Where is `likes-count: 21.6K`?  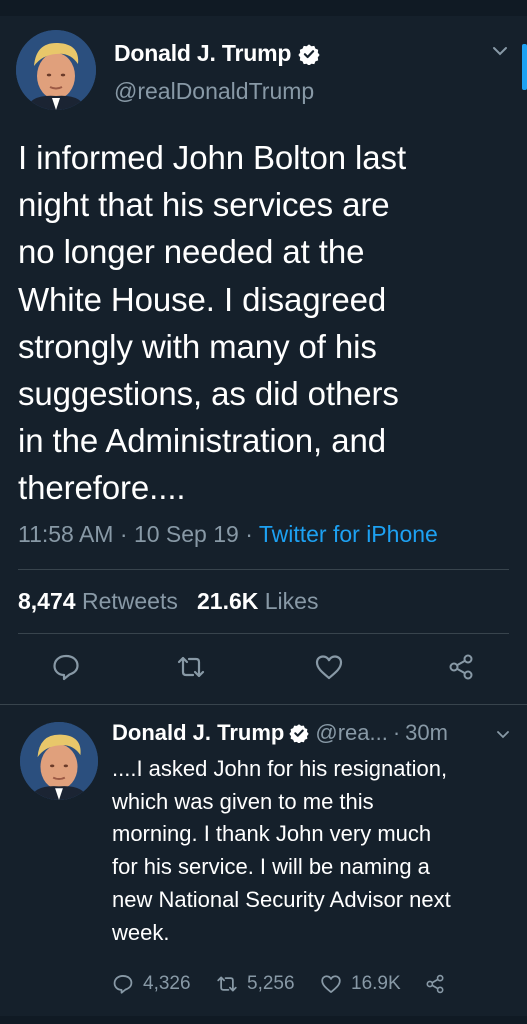 likes-count: 21.6K is located at coordinates (228, 601).